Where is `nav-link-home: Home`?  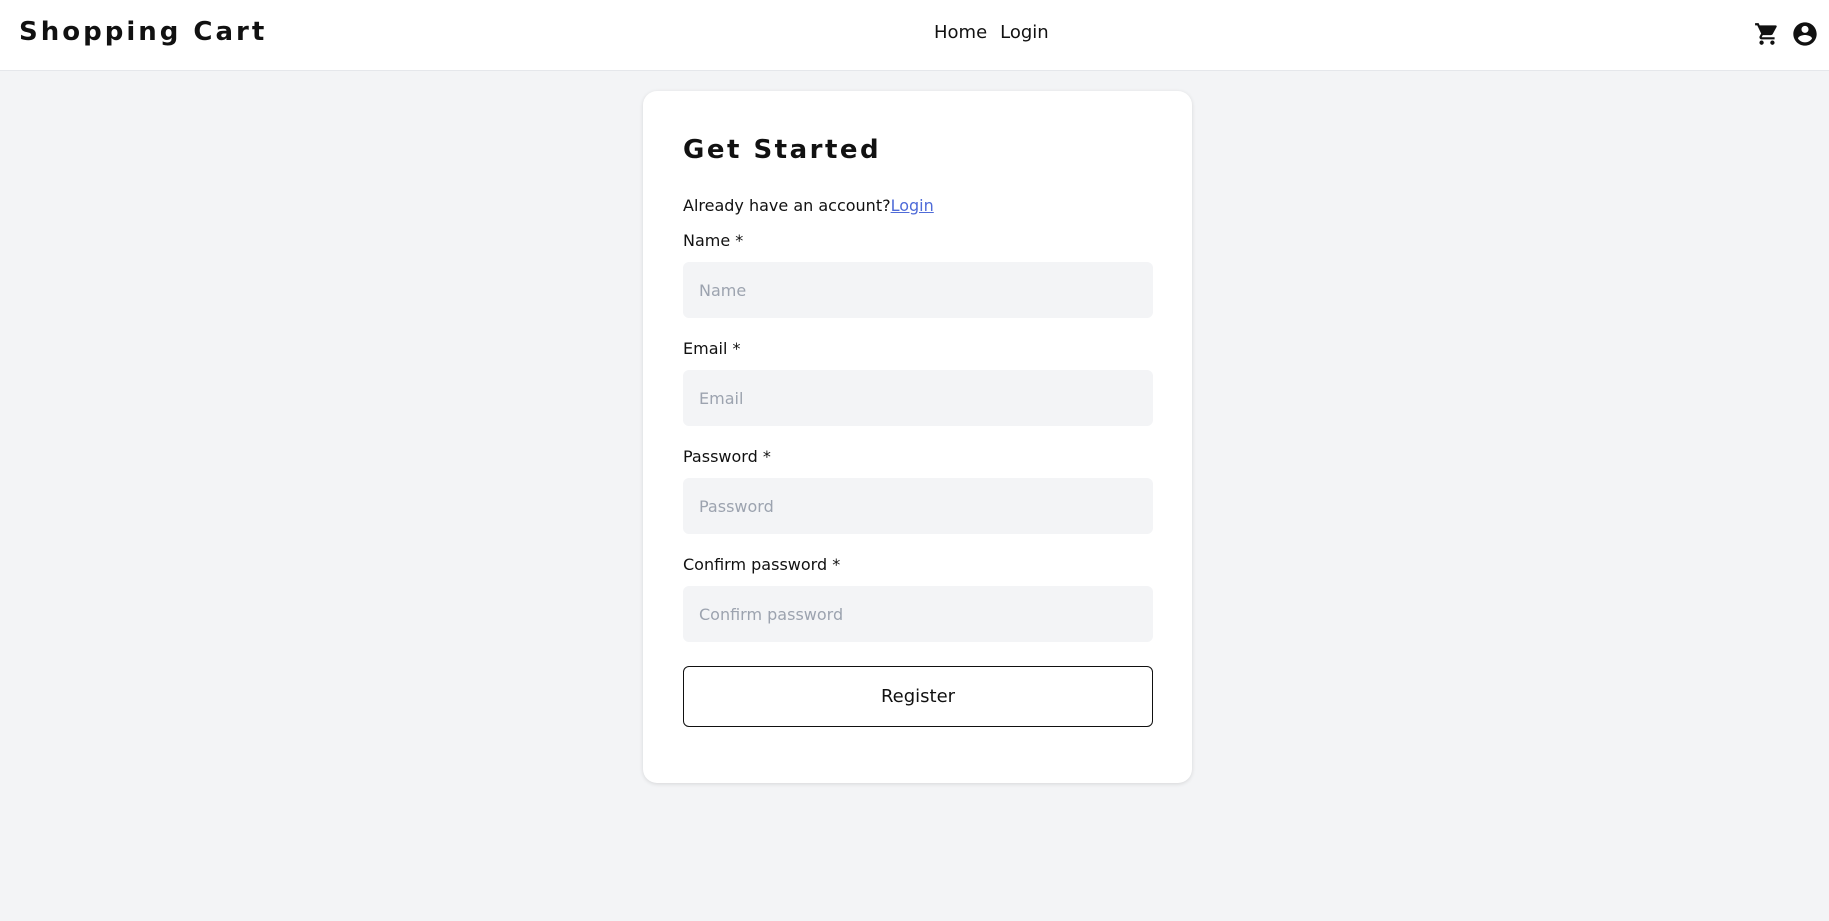 nav-link-home: Home is located at coordinates (960, 32).